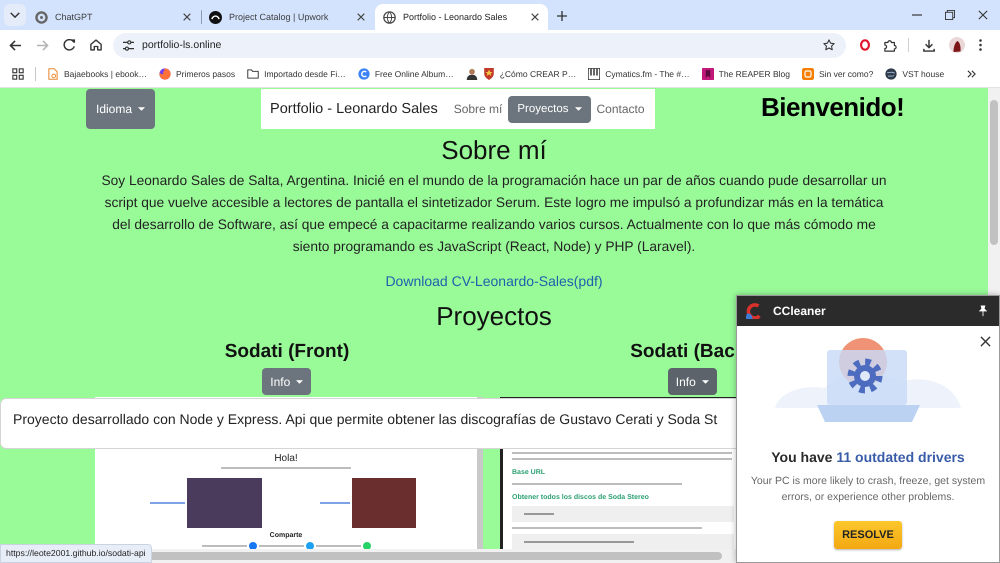 Image resolution: width=1000 pixels, height=563 pixels. What do you see at coordinates (128, 45) in the screenshot?
I see `sliders-icon` at bounding box center [128, 45].